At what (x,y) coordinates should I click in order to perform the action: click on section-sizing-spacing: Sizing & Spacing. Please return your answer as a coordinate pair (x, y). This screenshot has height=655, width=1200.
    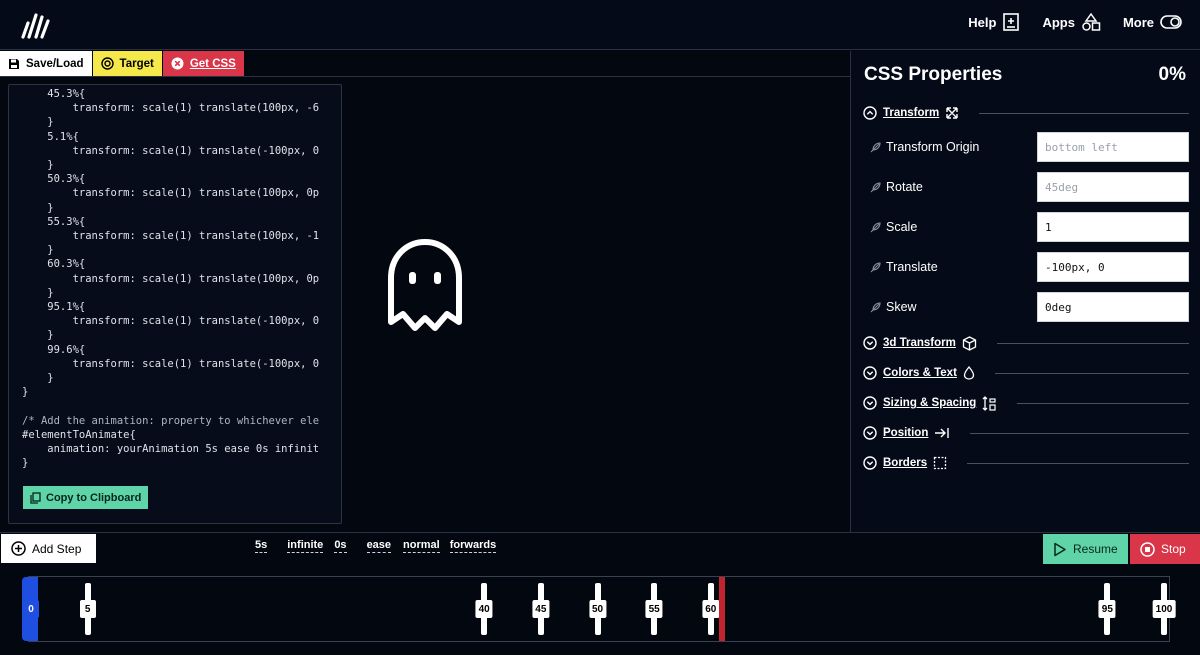
    Looking at the image, I should click on (1026, 403).